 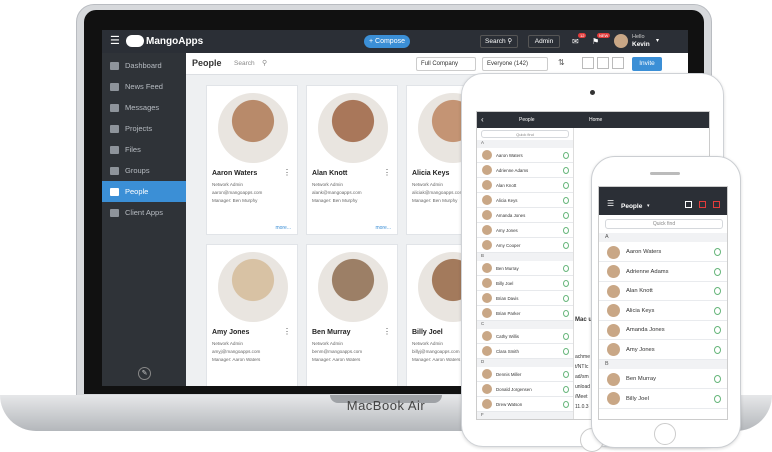 I want to click on phone-menu-icon: ☰, so click(x=610, y=204).